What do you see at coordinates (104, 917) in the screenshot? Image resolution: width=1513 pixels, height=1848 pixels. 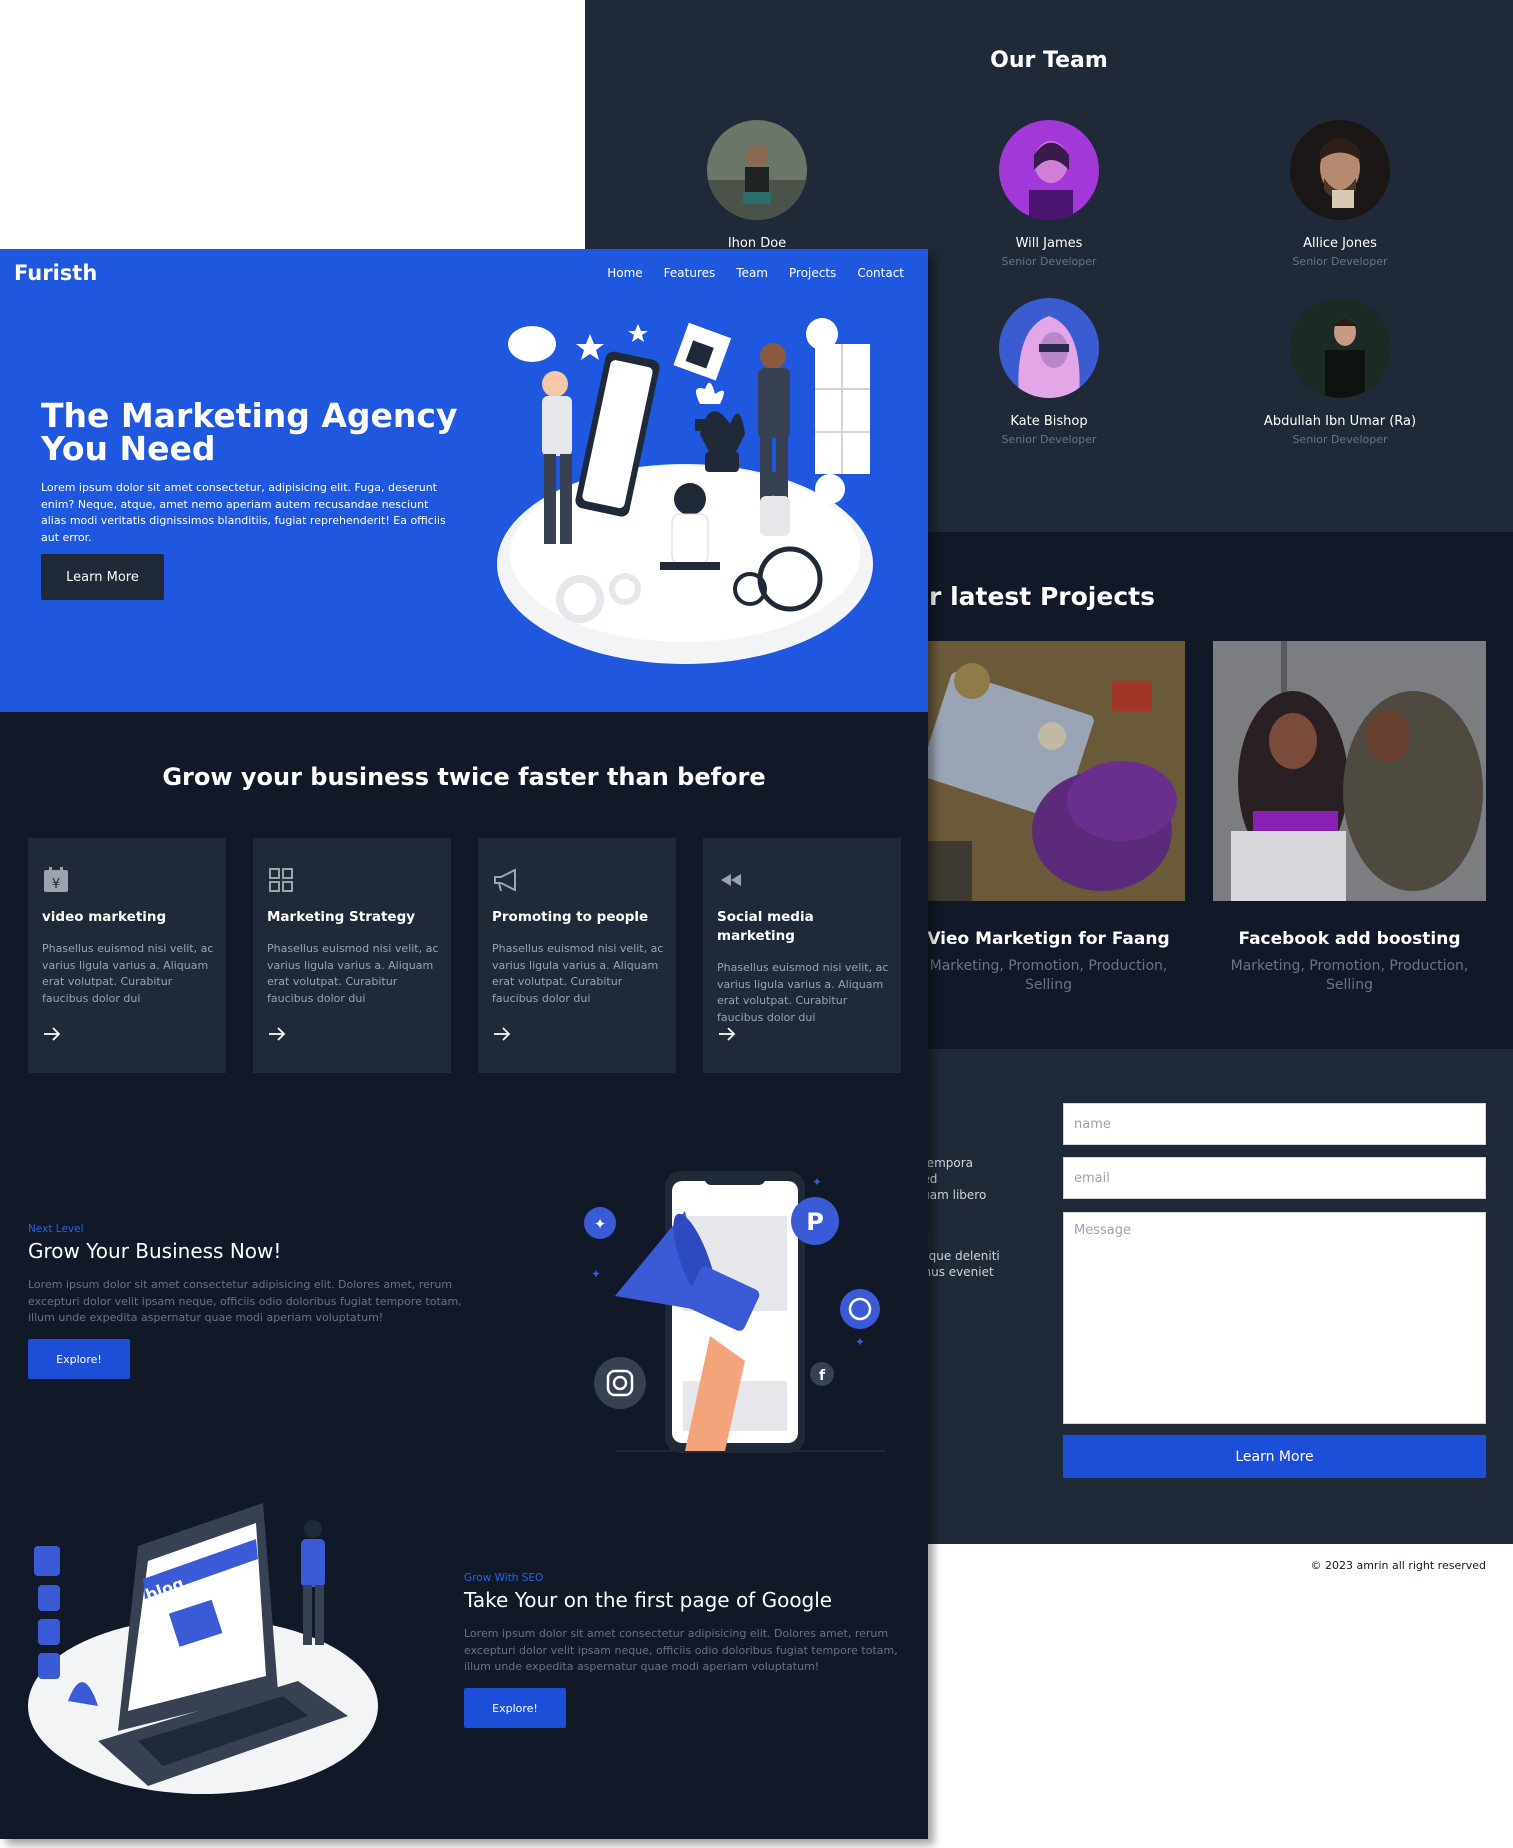 I see `feature-title: video marketing` at bounding box center [104, 917].